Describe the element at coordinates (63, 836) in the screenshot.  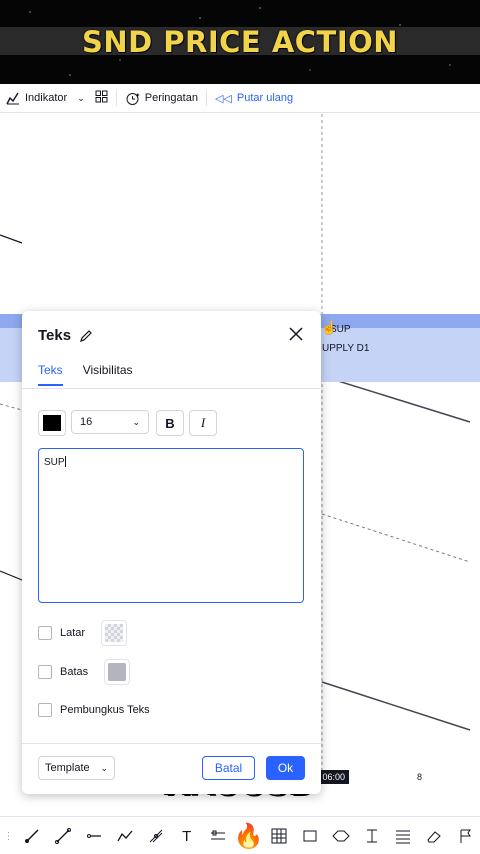
I see `trend-line-icon` at that location.